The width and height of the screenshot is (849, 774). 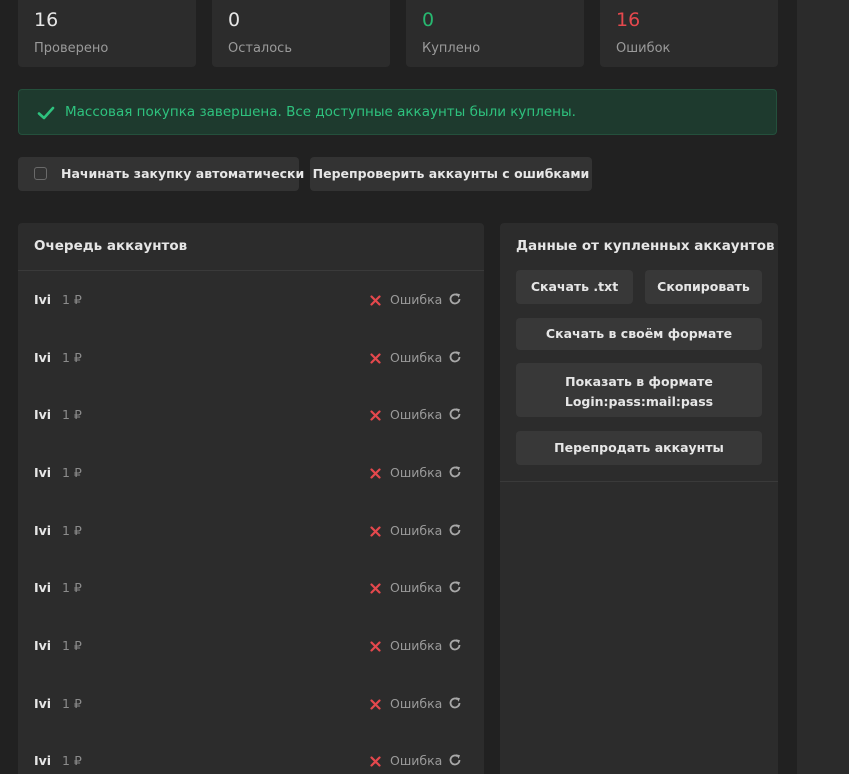 I want to click on show-format-line1: Показать в формате, so click(x=639, y=381).